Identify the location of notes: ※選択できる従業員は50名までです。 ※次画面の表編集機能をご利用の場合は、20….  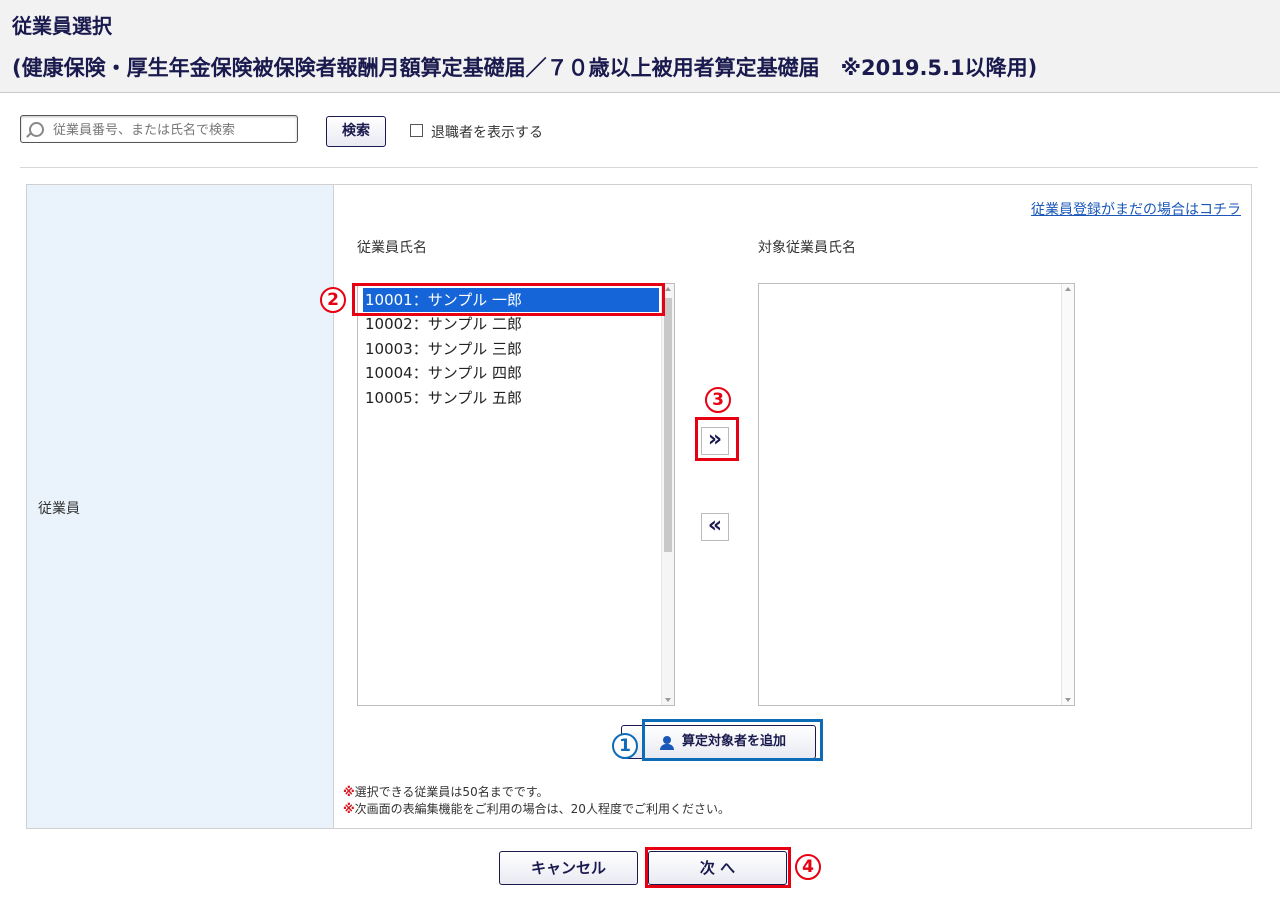
(536, 801).